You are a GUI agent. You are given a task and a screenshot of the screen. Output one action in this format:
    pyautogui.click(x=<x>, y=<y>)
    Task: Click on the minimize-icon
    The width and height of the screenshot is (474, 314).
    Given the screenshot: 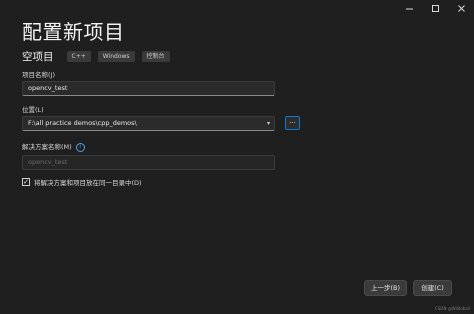 What is the action you would take?
    pyautogui.click(x=409, y=8)
    